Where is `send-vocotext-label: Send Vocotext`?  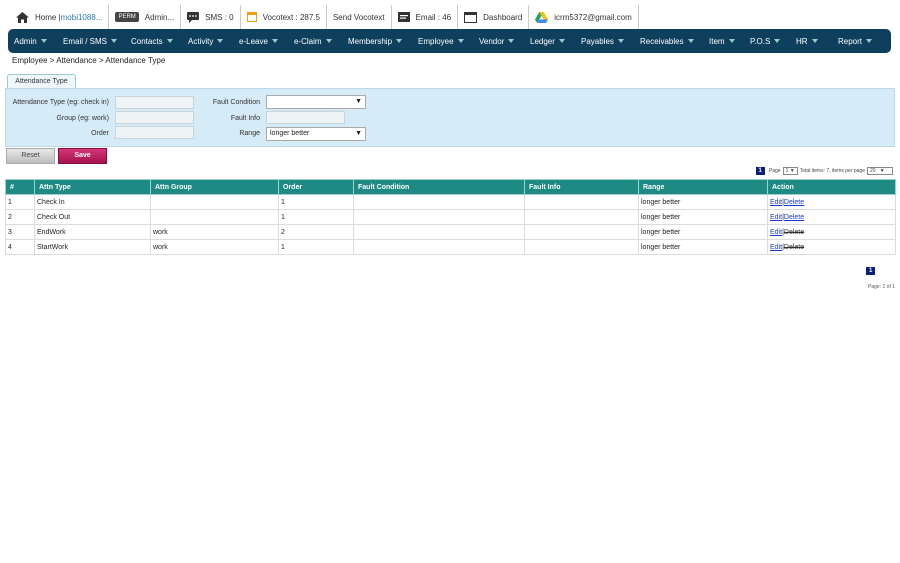 send-vocotext-label: Send Vocotext is located at coordinates (358, 17).